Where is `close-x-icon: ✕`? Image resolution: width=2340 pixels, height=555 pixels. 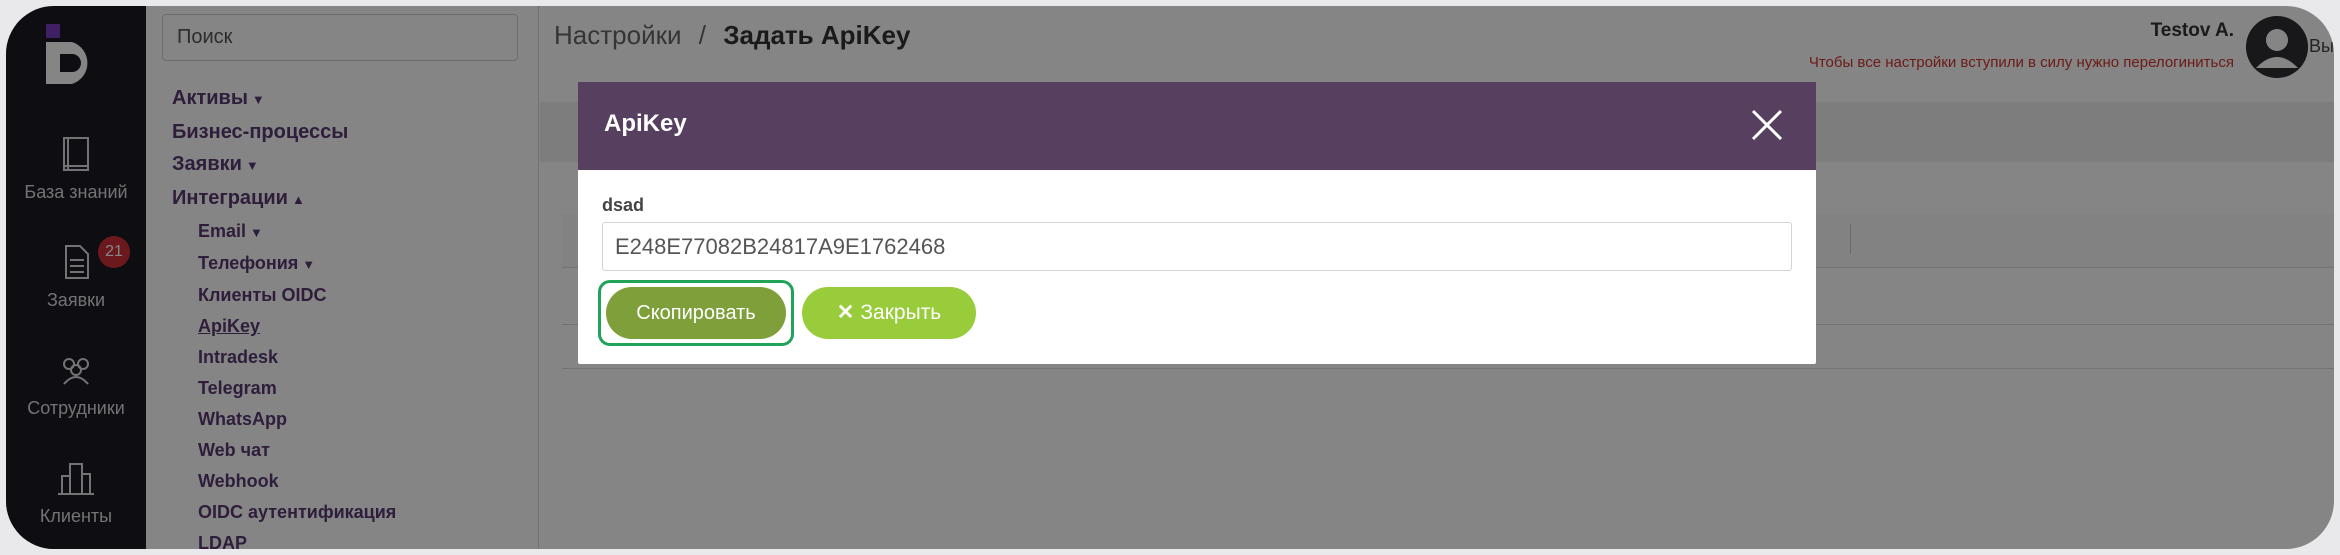 close-x-icon: ✕ is located at coordinates (845, 312).